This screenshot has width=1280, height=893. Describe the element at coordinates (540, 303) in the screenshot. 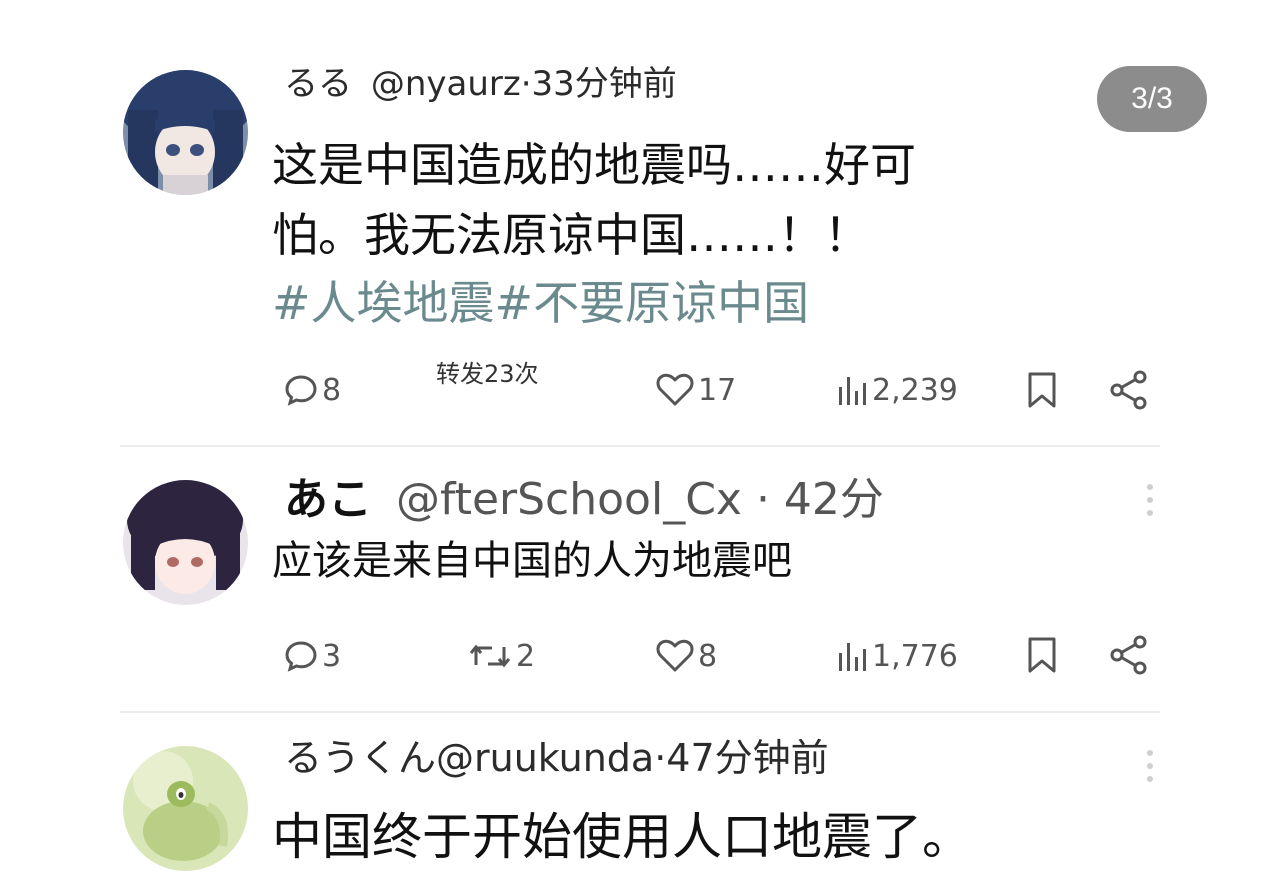

I see `hashtags: #人埃地震#不要原谅中国` at that location.